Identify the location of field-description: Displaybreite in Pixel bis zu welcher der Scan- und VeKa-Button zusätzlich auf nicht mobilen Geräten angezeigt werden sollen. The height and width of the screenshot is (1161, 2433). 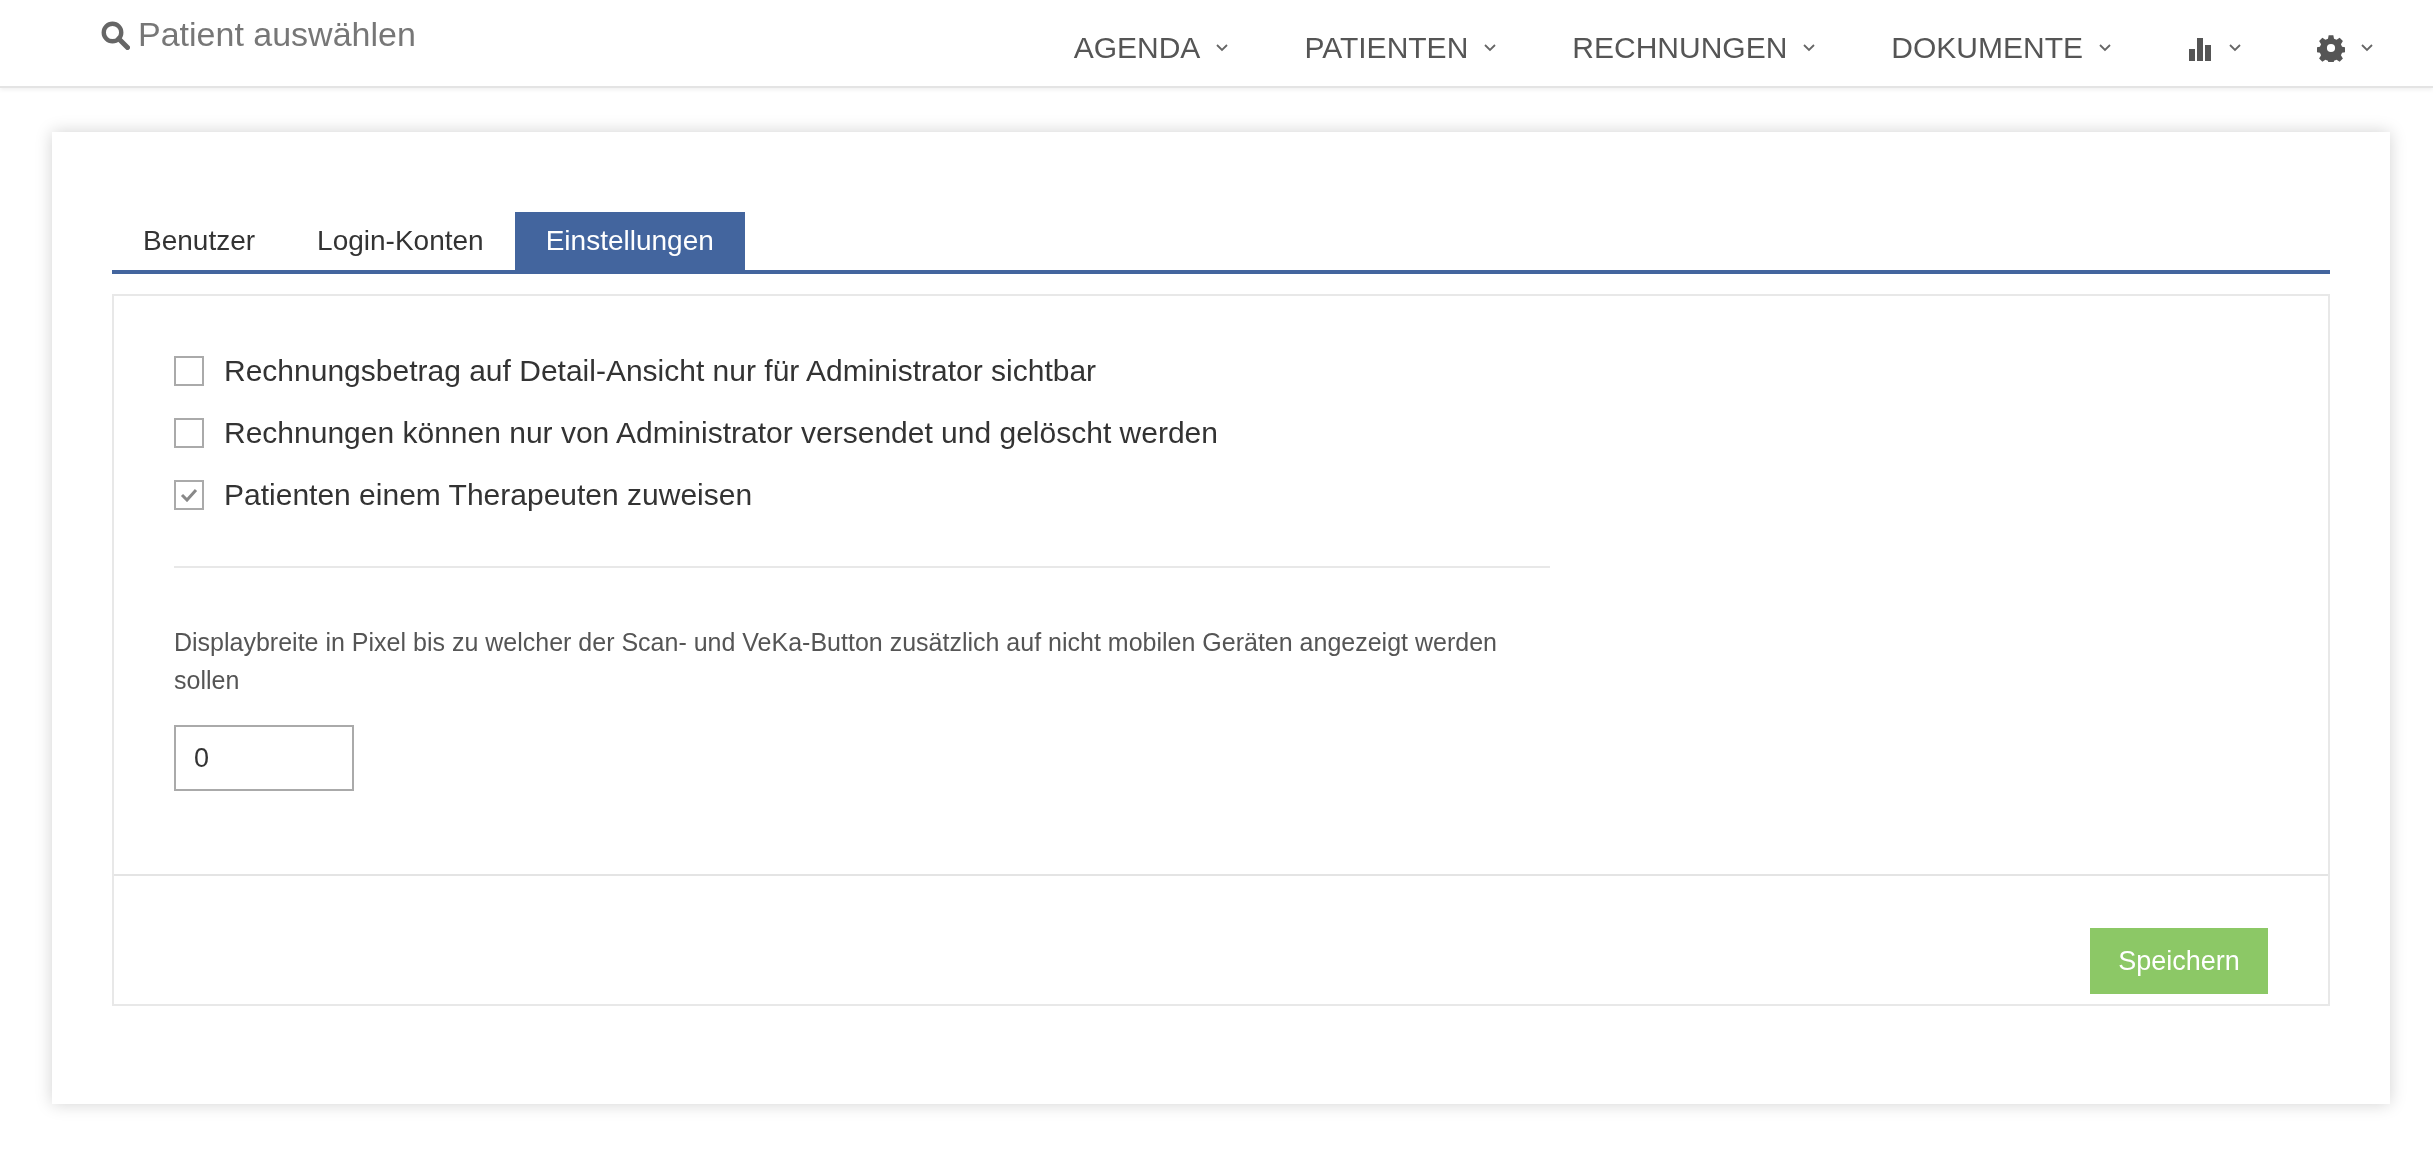
(836, 661).